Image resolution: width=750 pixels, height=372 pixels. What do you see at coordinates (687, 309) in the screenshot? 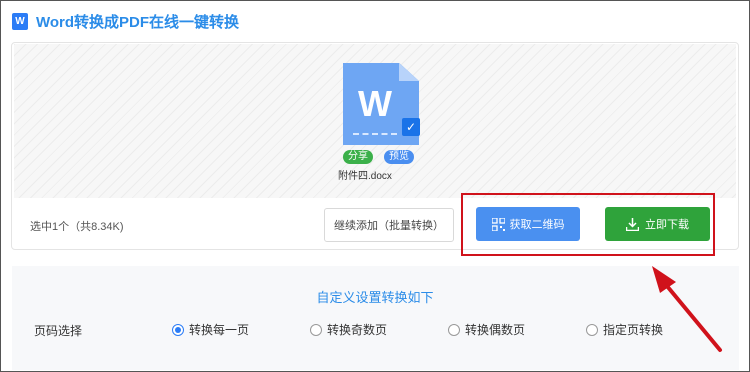
I see `annotation-arrow` at bounding box center [687, 309].